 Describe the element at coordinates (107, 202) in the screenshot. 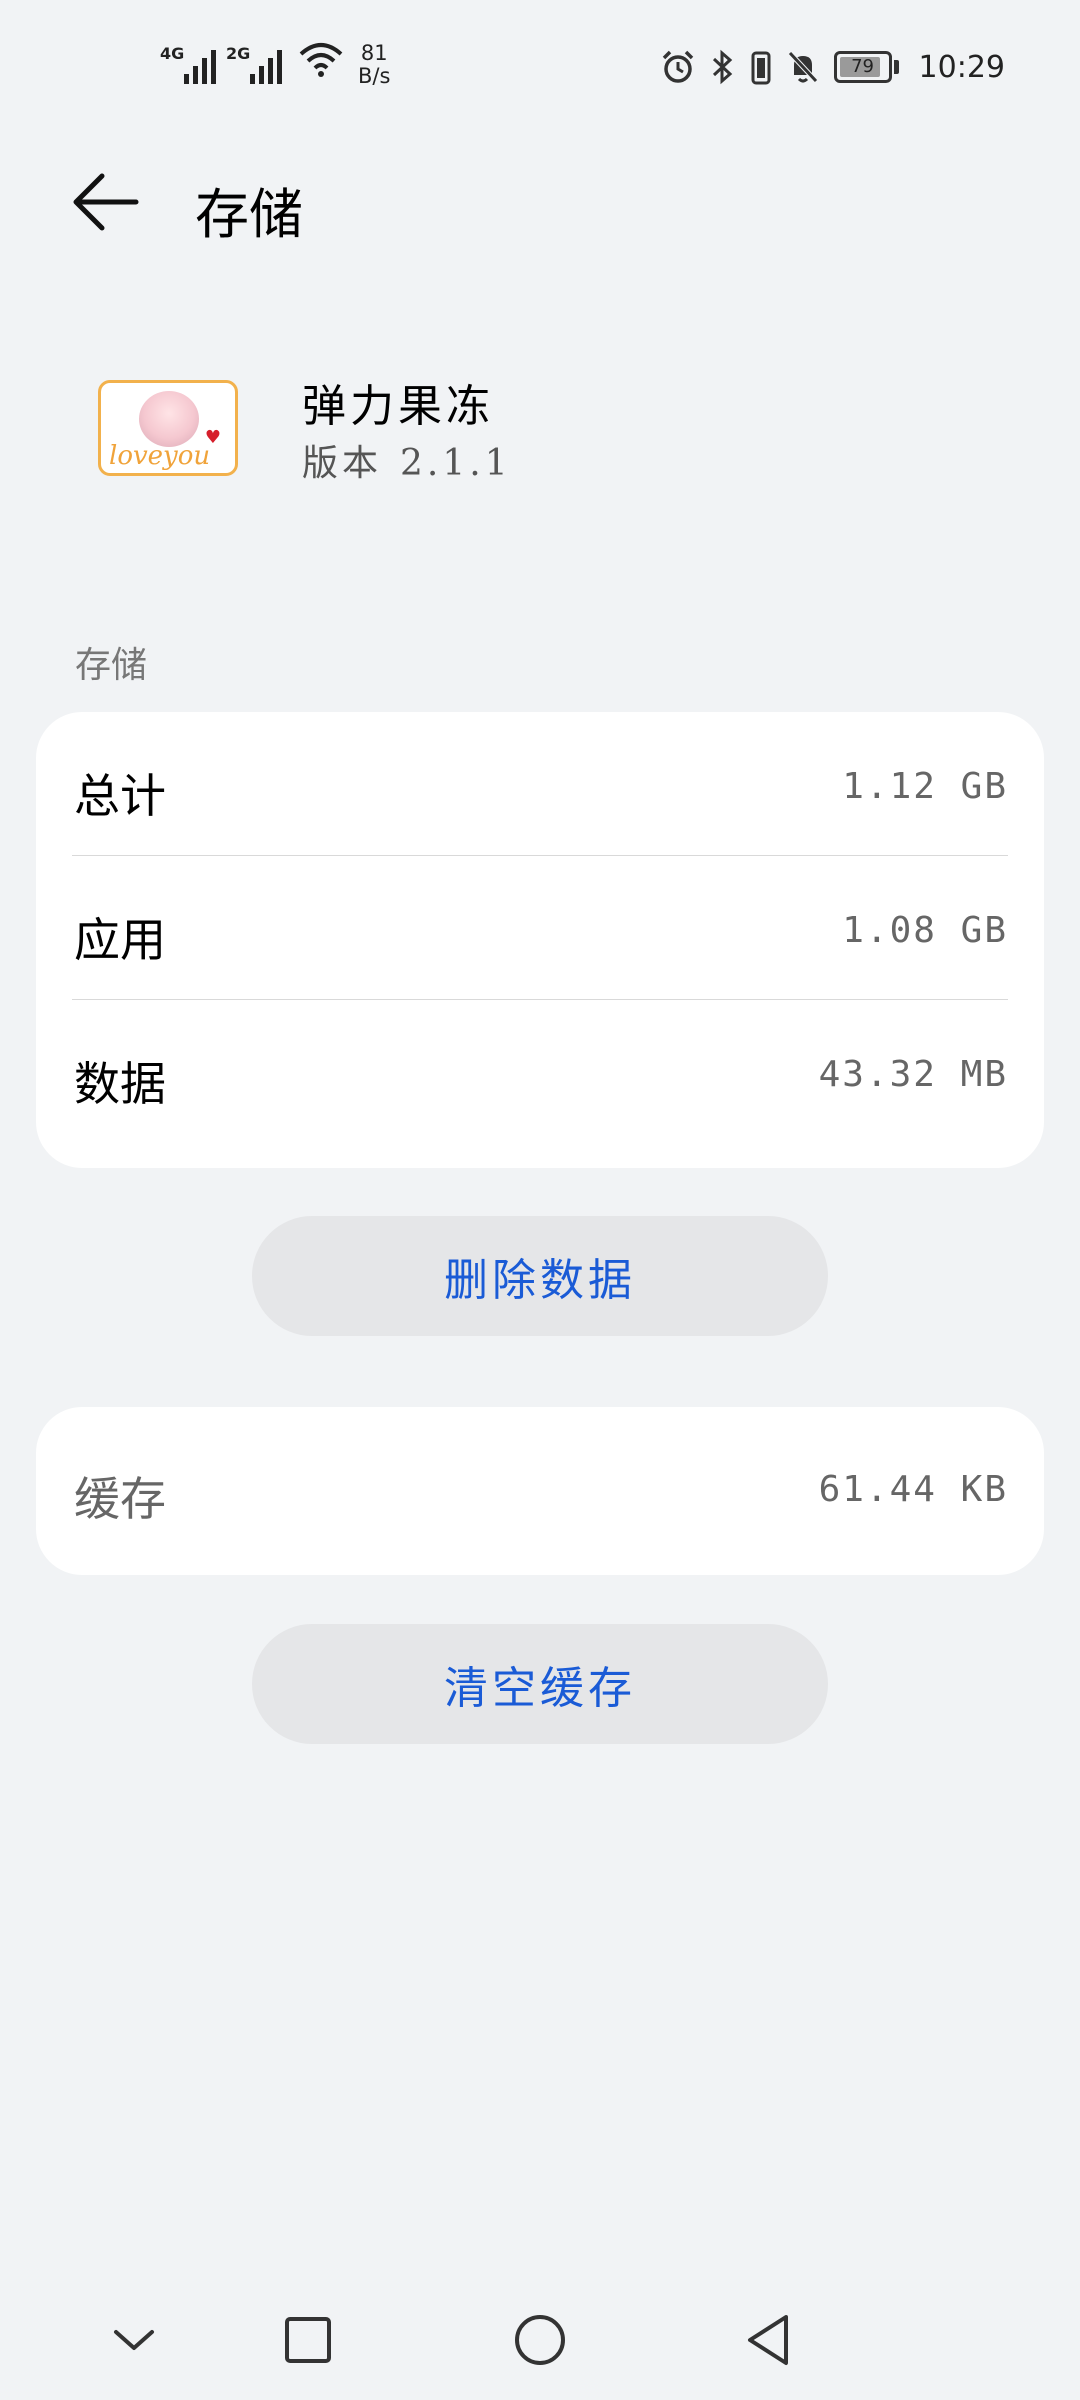

I see `back-arrow-icon` at that location.